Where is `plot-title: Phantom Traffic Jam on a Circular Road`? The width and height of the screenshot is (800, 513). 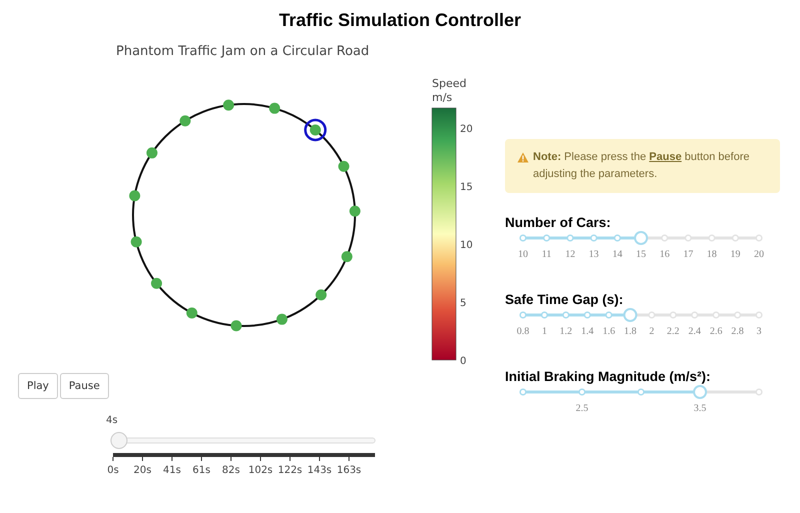
plot-title: Phantom Traffic Jam on a Circular Road is located at coordinates (243, 51).